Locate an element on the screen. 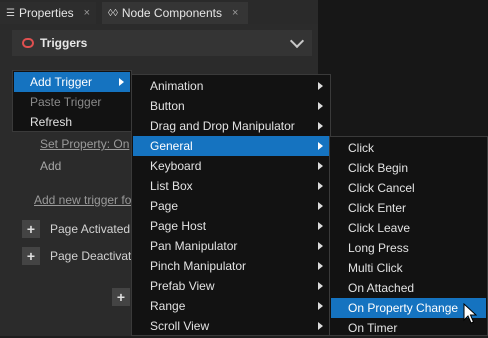  expand-page-deactivated-button: + is located at coordinates (31, 256).